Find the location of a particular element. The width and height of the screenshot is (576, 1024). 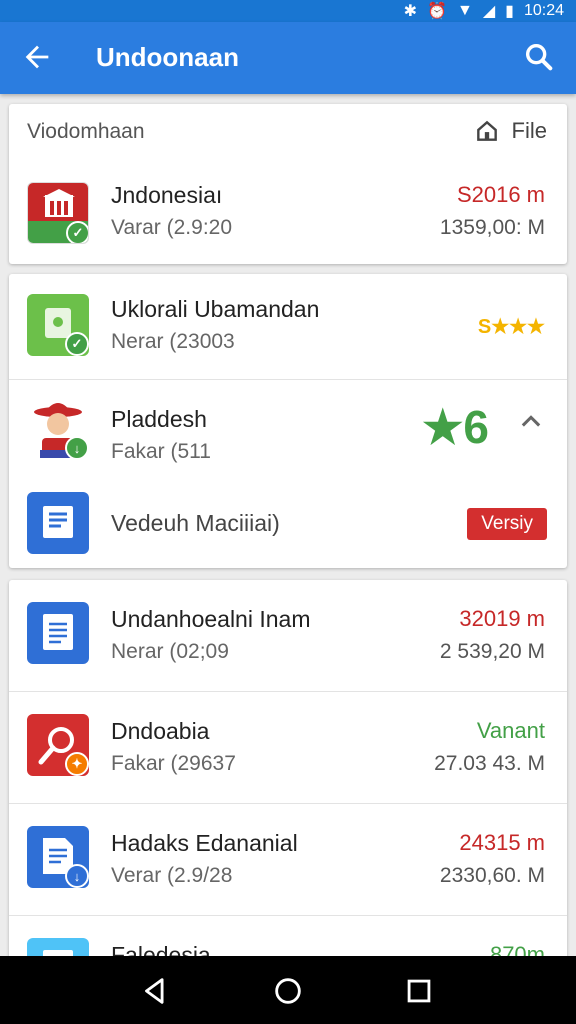

list-item: ✓ Uklorali Ubamandan Nerar (23003 S★★★ is located at coordinates (288, 327).